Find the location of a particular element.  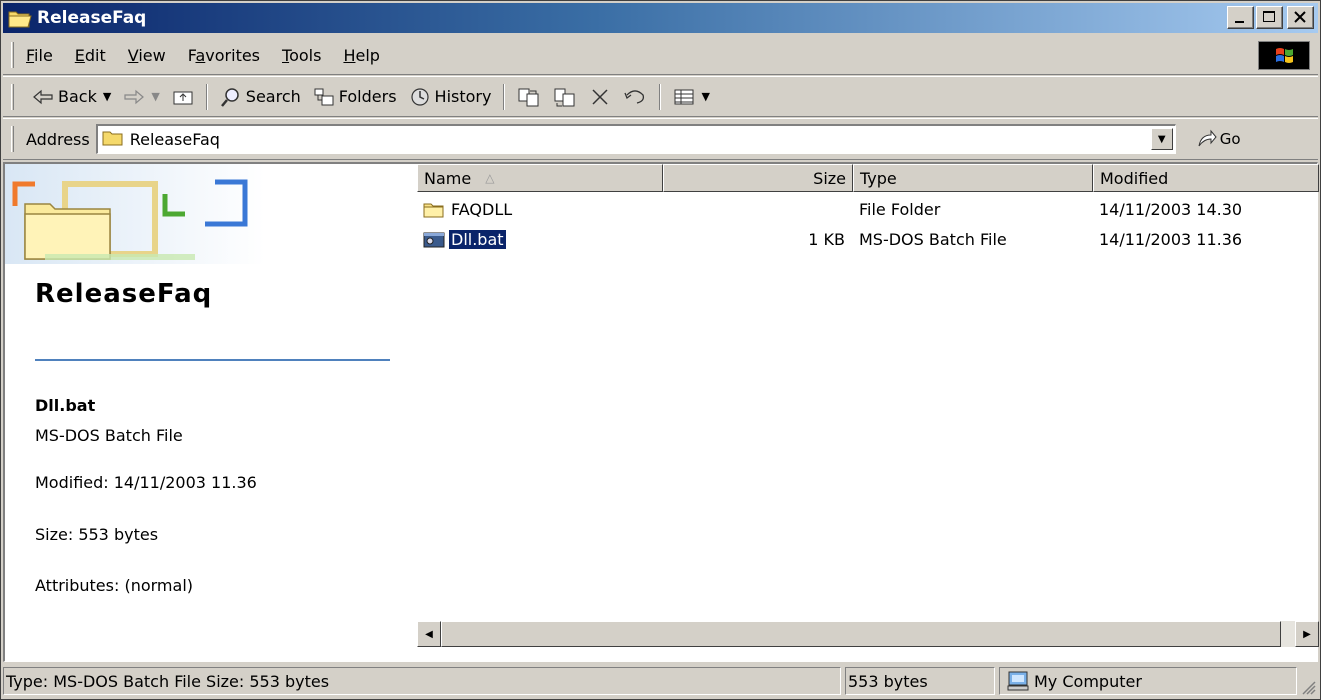

list-item: FAQDLL File Folder 14/11/2003 14.30 is located at coordinates (868, 211).